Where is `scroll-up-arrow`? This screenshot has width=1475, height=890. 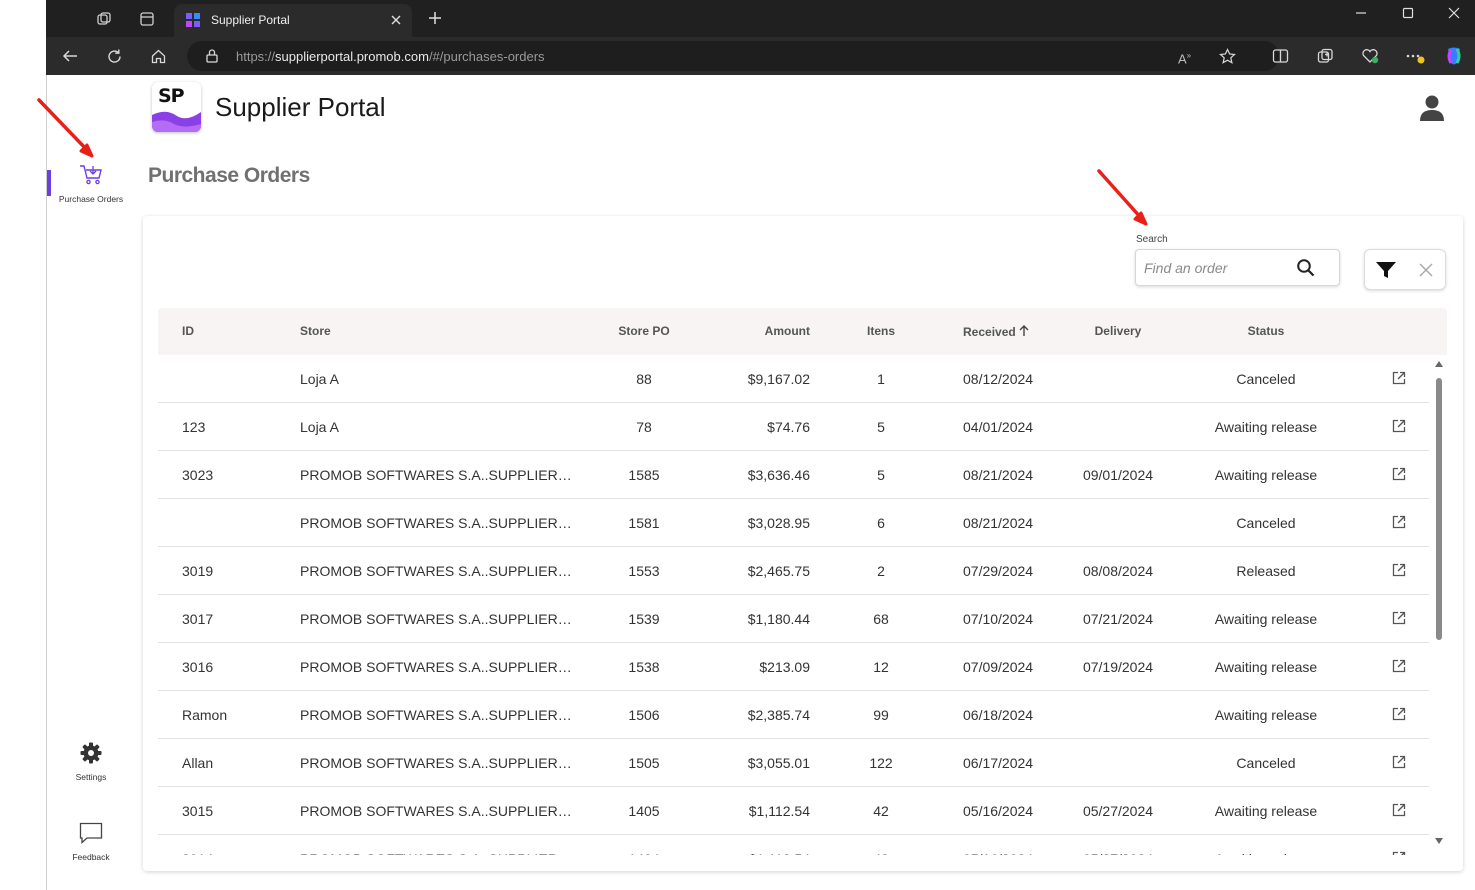 scroll-up-arrow is located at coordinates (1439, 364).